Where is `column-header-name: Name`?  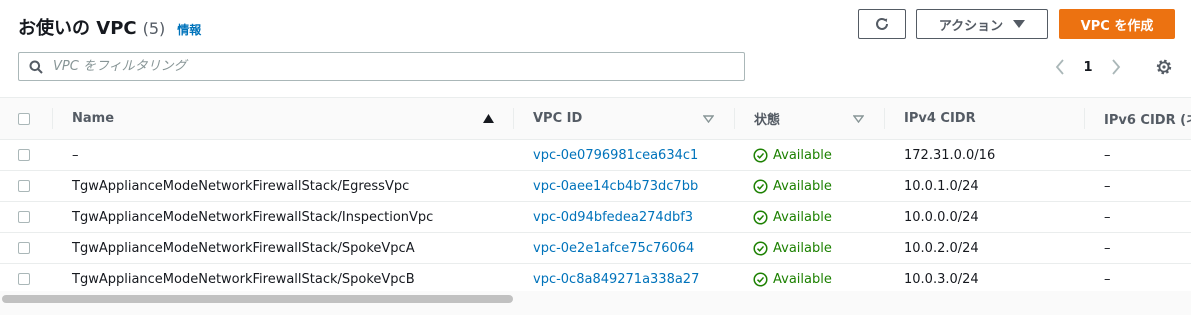
column-header-name: Name is located at coordinates (93, 118).